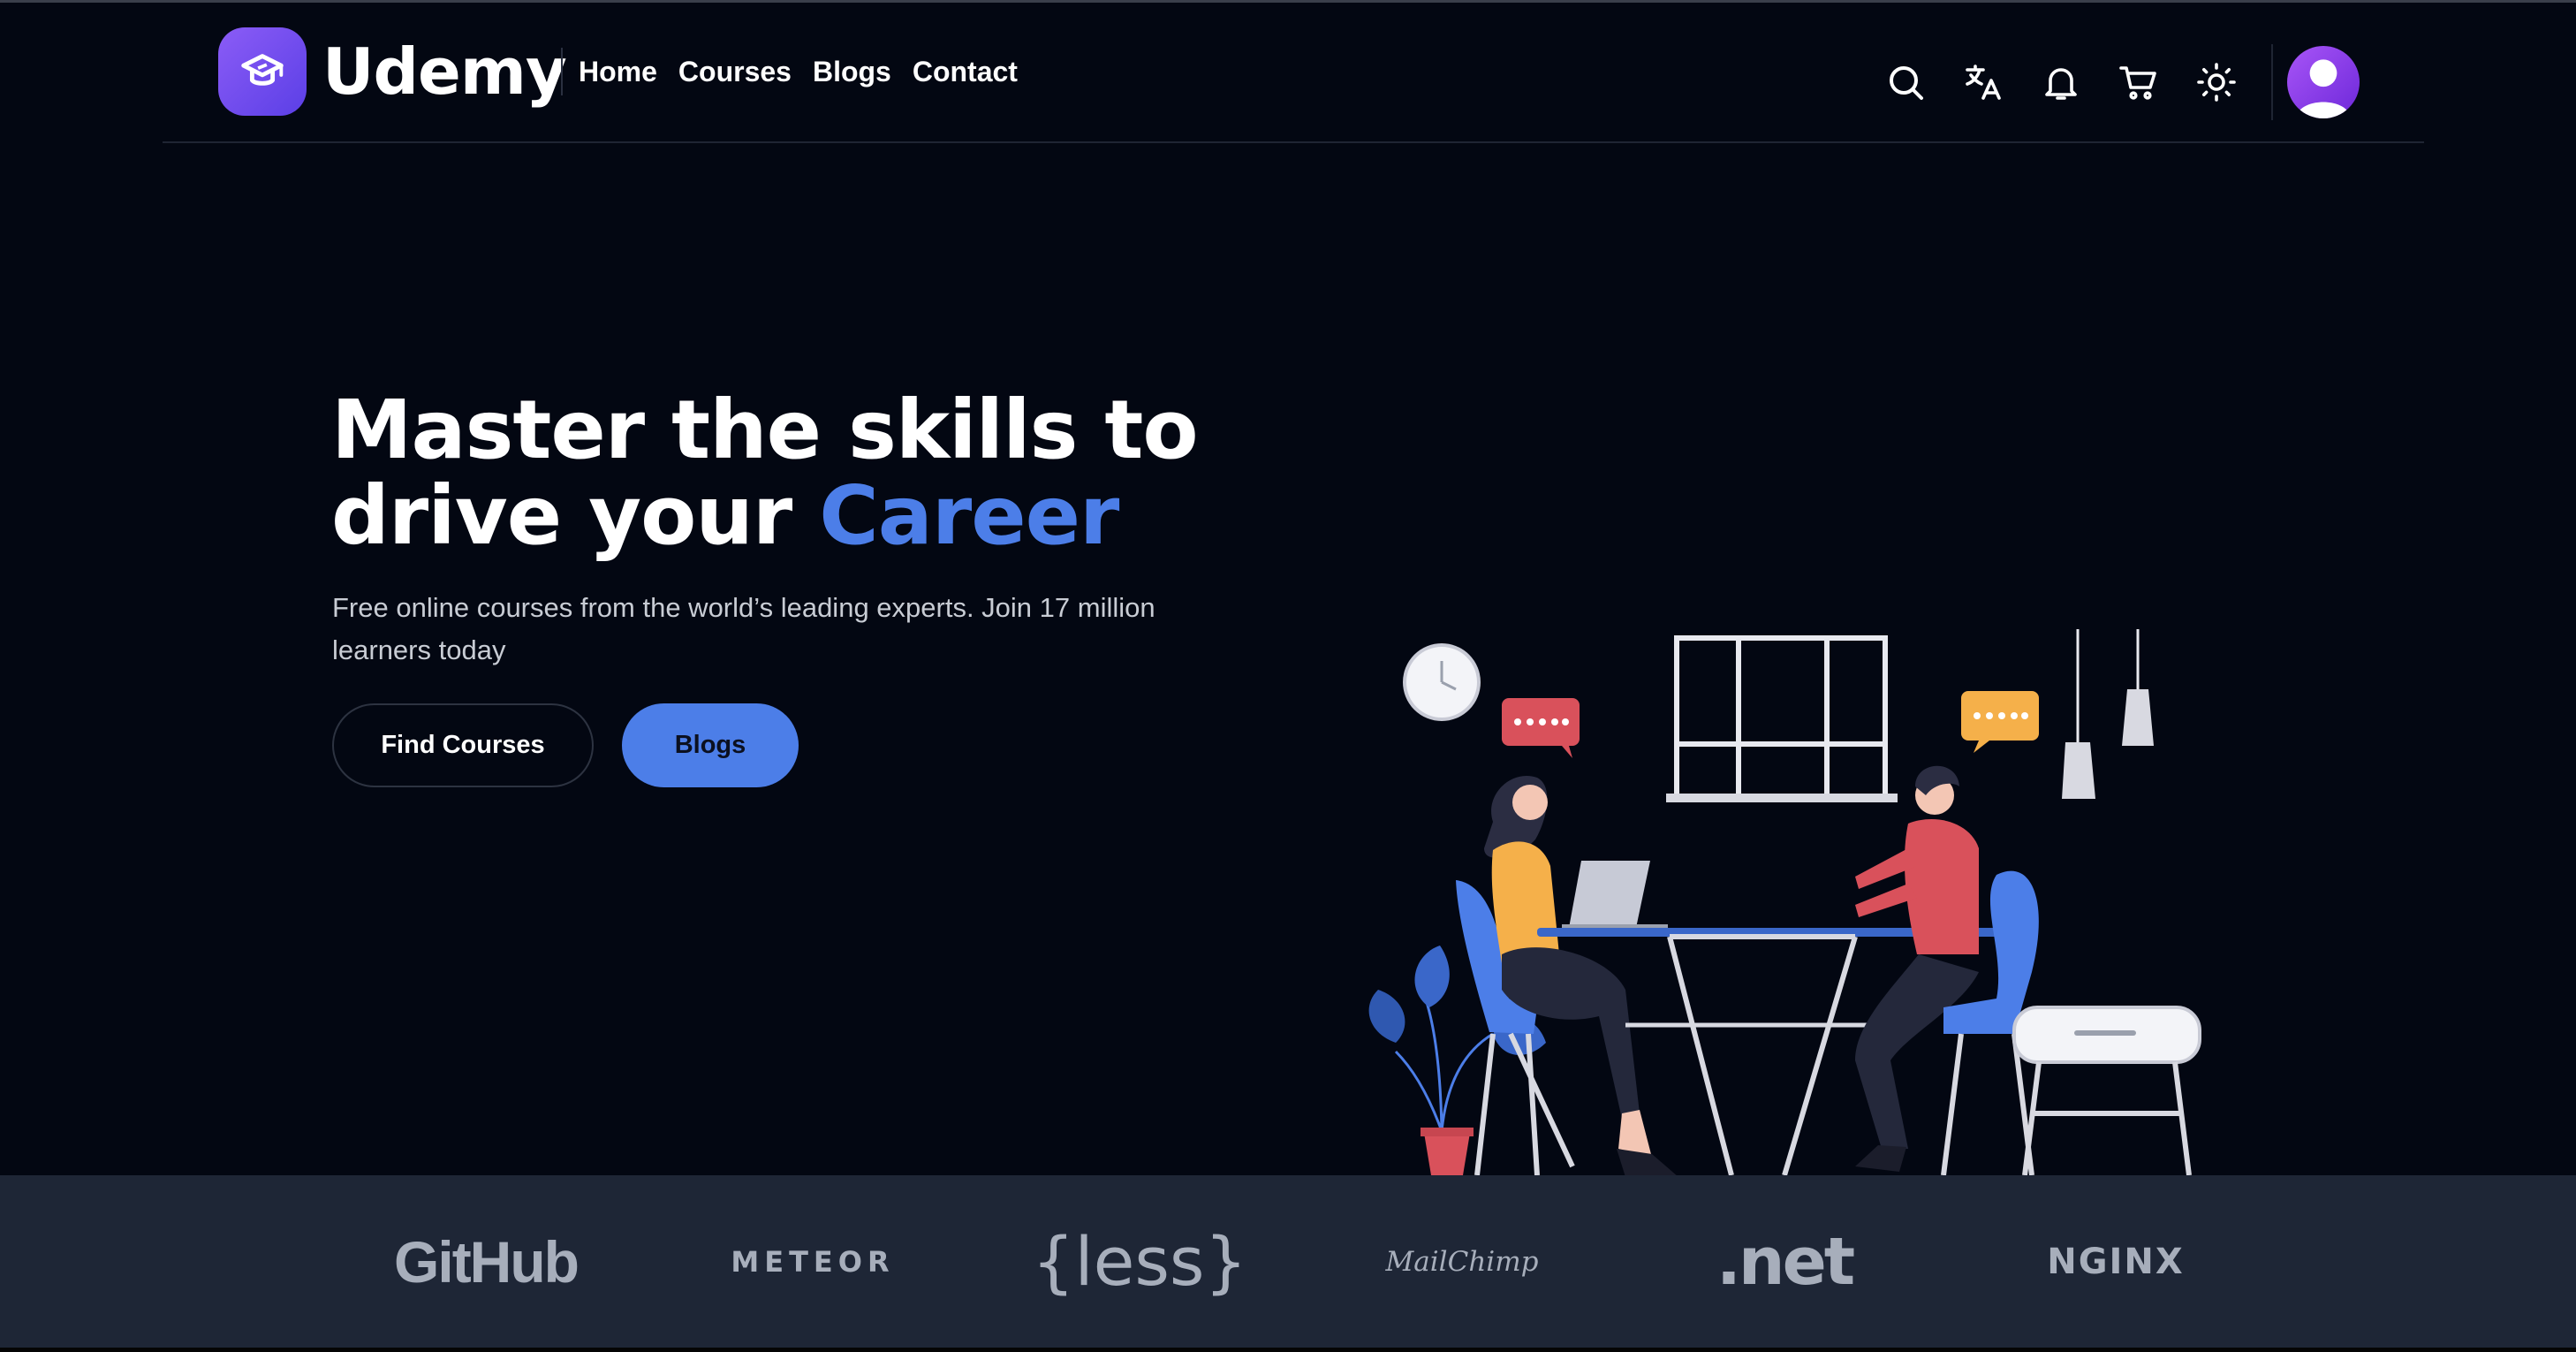  Describe the element at coordinates (1917, 968) in the screenshot. I see `man-figure` at that location.